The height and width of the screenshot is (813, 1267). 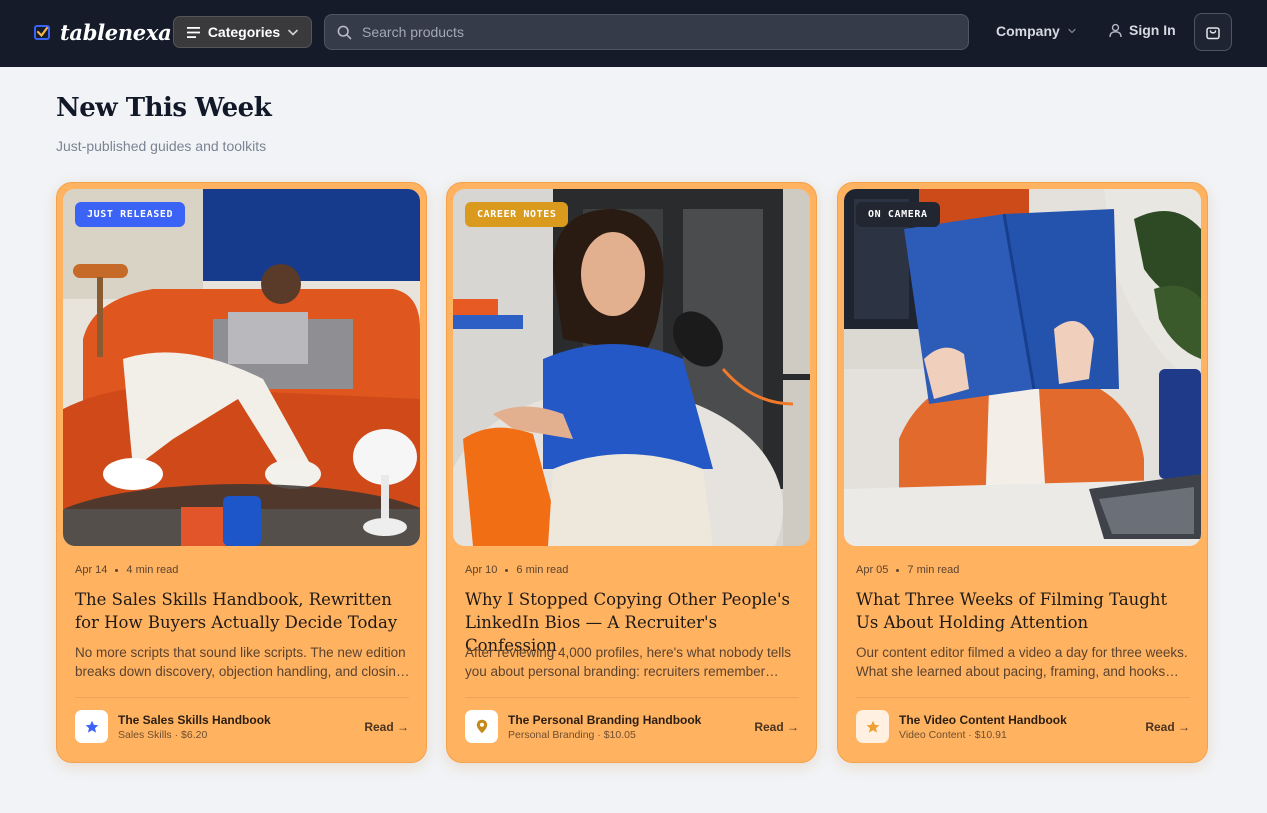 I want to click on user-icon, so click(x=1115, y=30).